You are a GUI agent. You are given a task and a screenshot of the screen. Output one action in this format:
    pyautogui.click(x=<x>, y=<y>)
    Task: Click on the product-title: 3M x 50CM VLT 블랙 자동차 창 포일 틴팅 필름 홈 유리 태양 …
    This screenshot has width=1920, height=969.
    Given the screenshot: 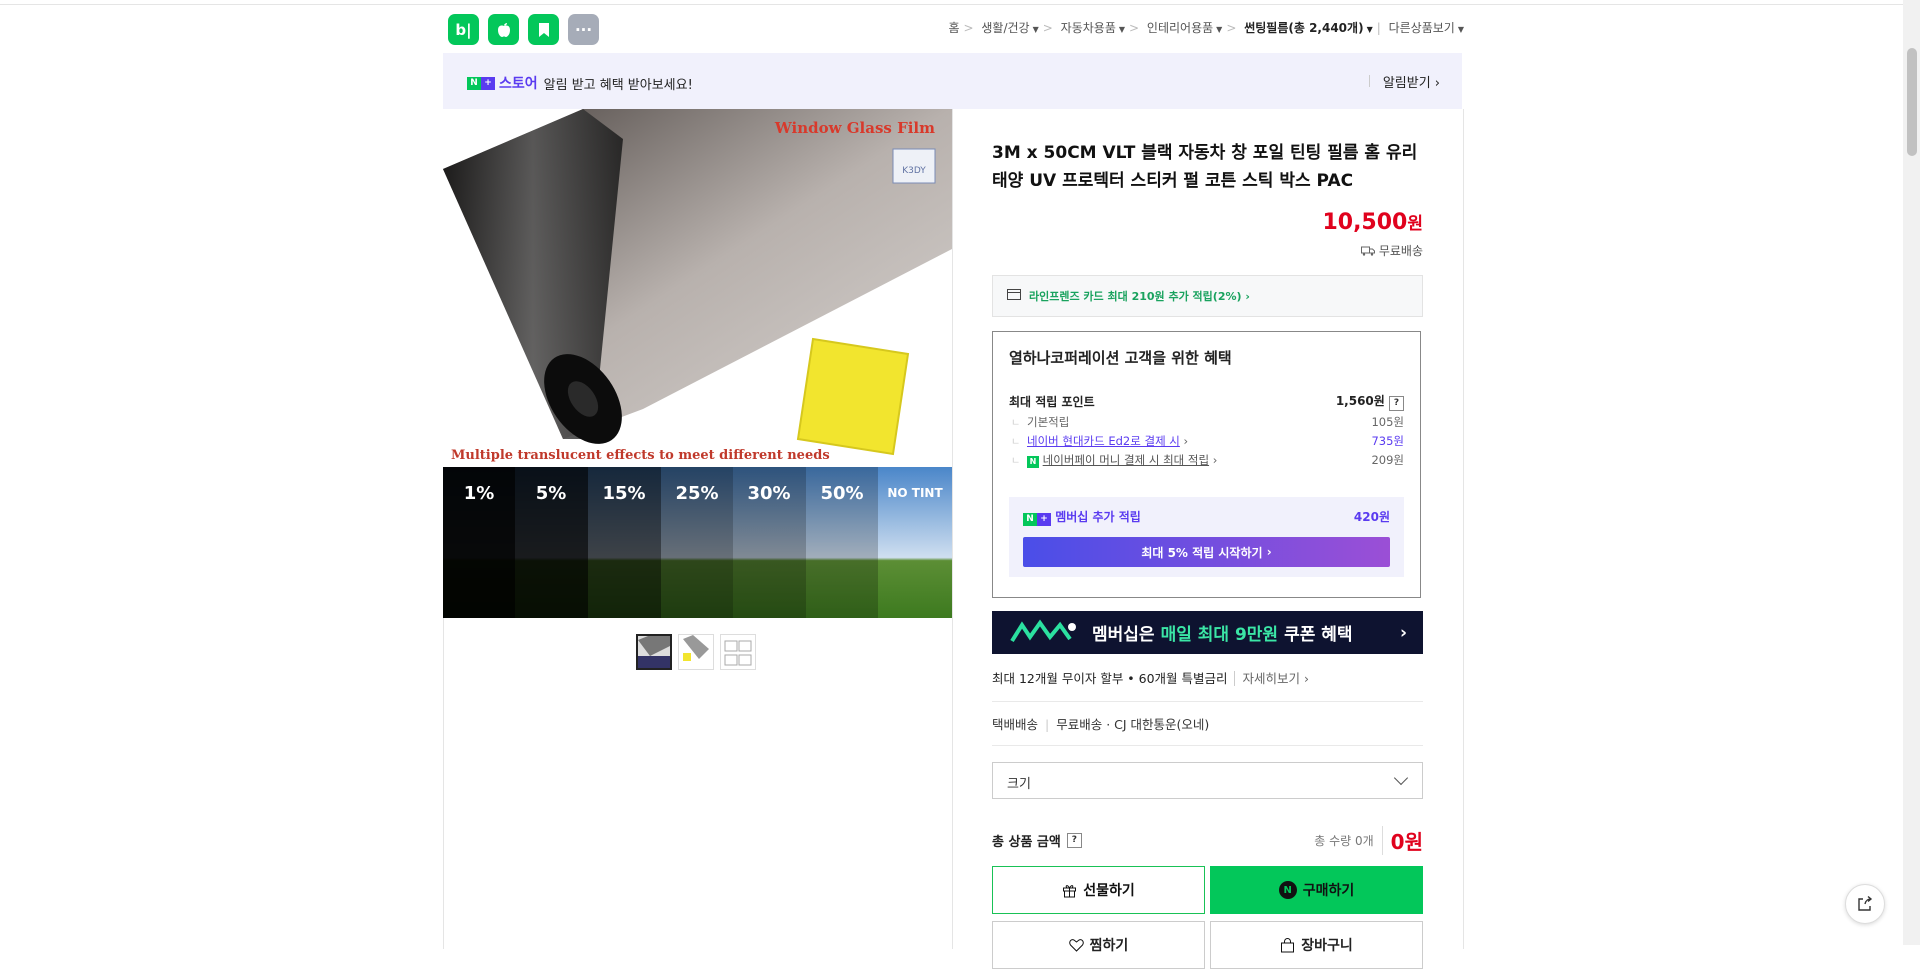 What is the action you would take?
    pyautogui.click(x=1205, y=167)
    